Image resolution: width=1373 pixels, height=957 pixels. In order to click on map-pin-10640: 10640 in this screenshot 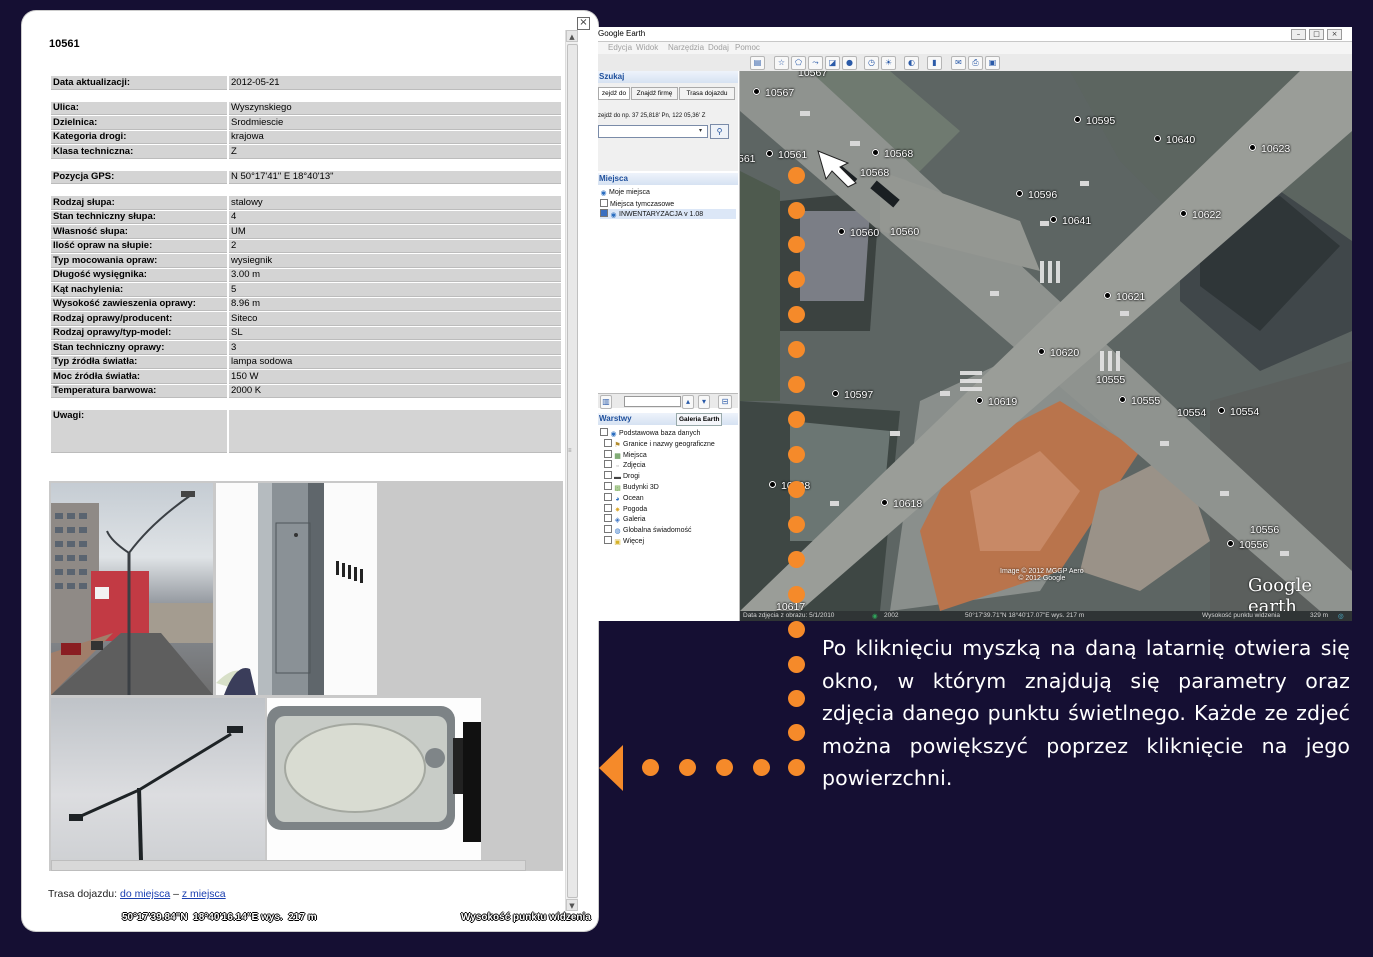, I will do `click(1174, 140)`.